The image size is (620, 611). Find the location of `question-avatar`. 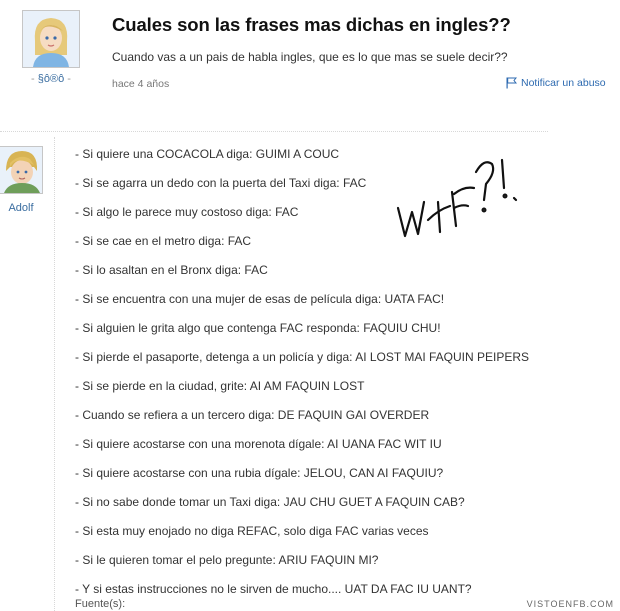

question-avatar is located at coordinates (51, 39).